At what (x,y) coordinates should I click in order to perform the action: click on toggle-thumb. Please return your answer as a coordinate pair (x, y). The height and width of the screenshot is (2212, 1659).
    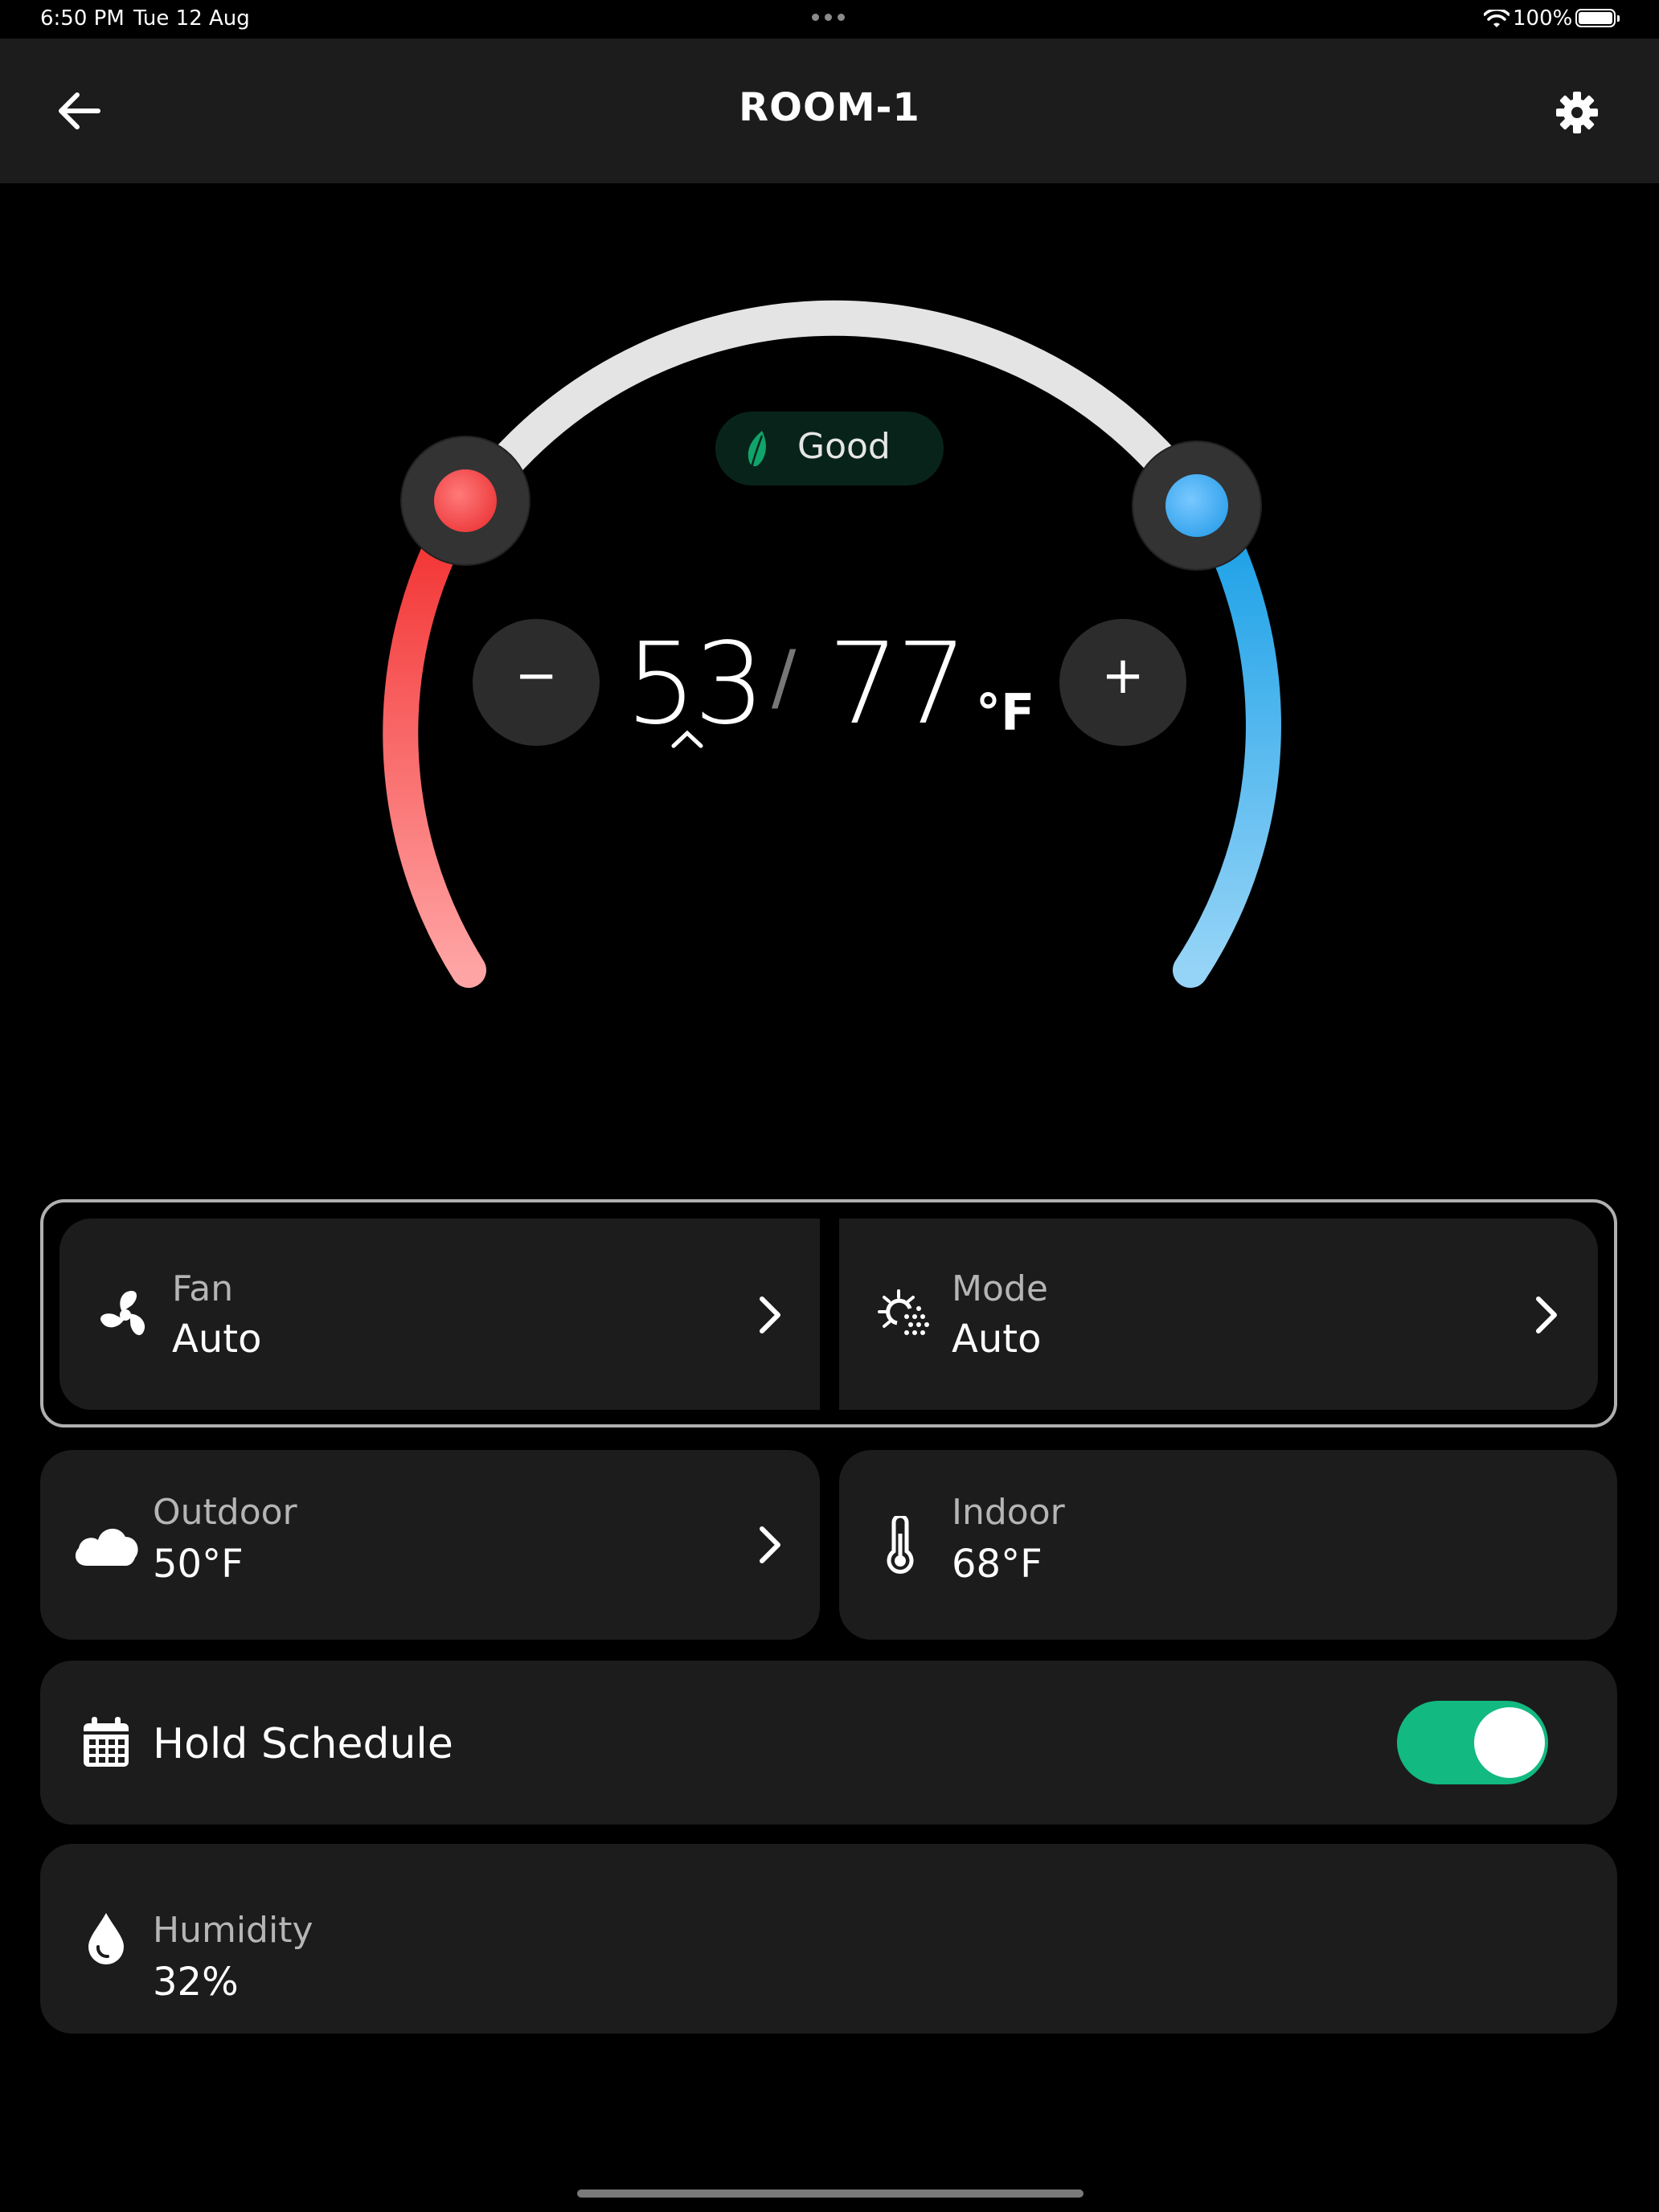
    Looking at the image, I should click on (1509, 1743).